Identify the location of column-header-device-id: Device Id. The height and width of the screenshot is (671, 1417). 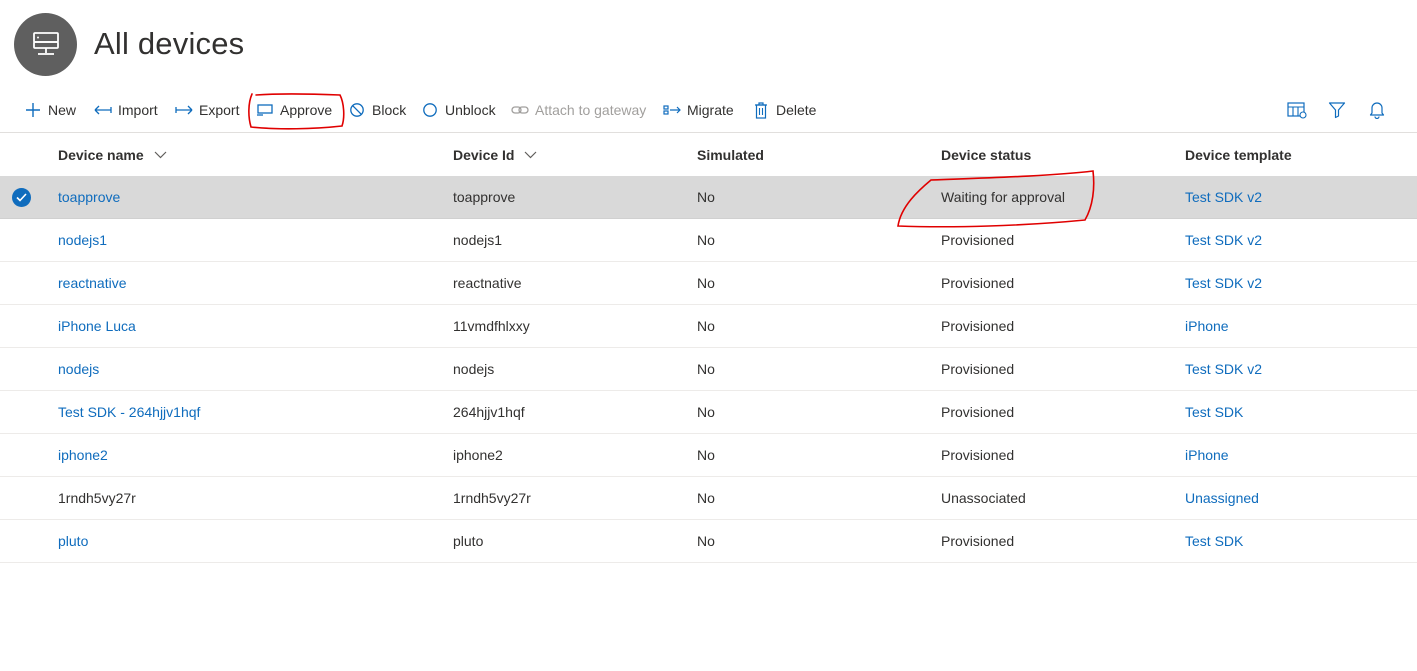
(495, 154).